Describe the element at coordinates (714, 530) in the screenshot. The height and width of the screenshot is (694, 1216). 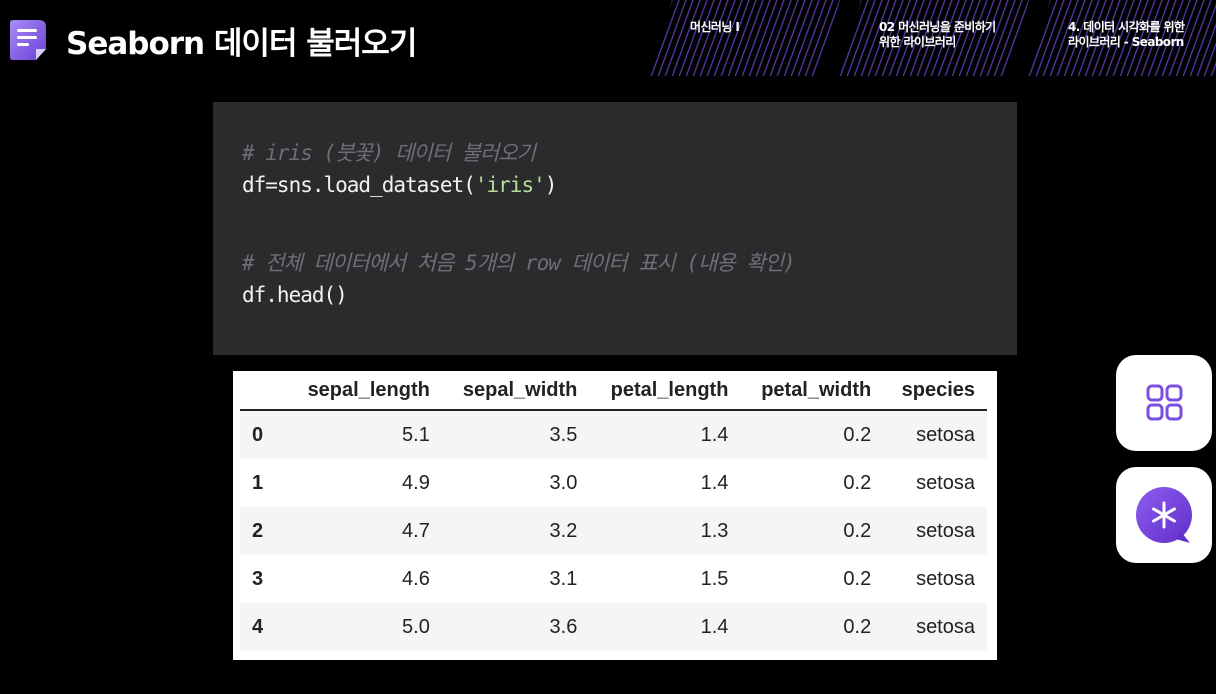
I see `table-cell: 1.3` at that location.